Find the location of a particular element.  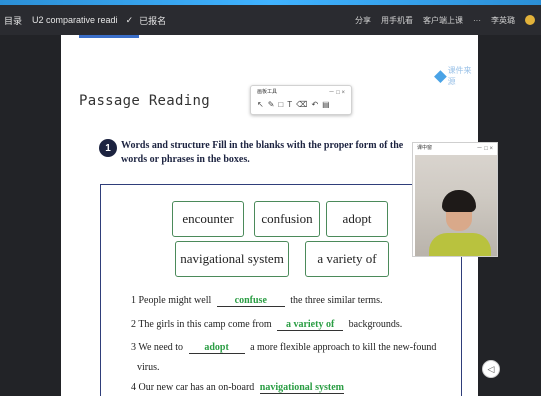

page-heading: Passage Reading is located at coordinates (144, 101).